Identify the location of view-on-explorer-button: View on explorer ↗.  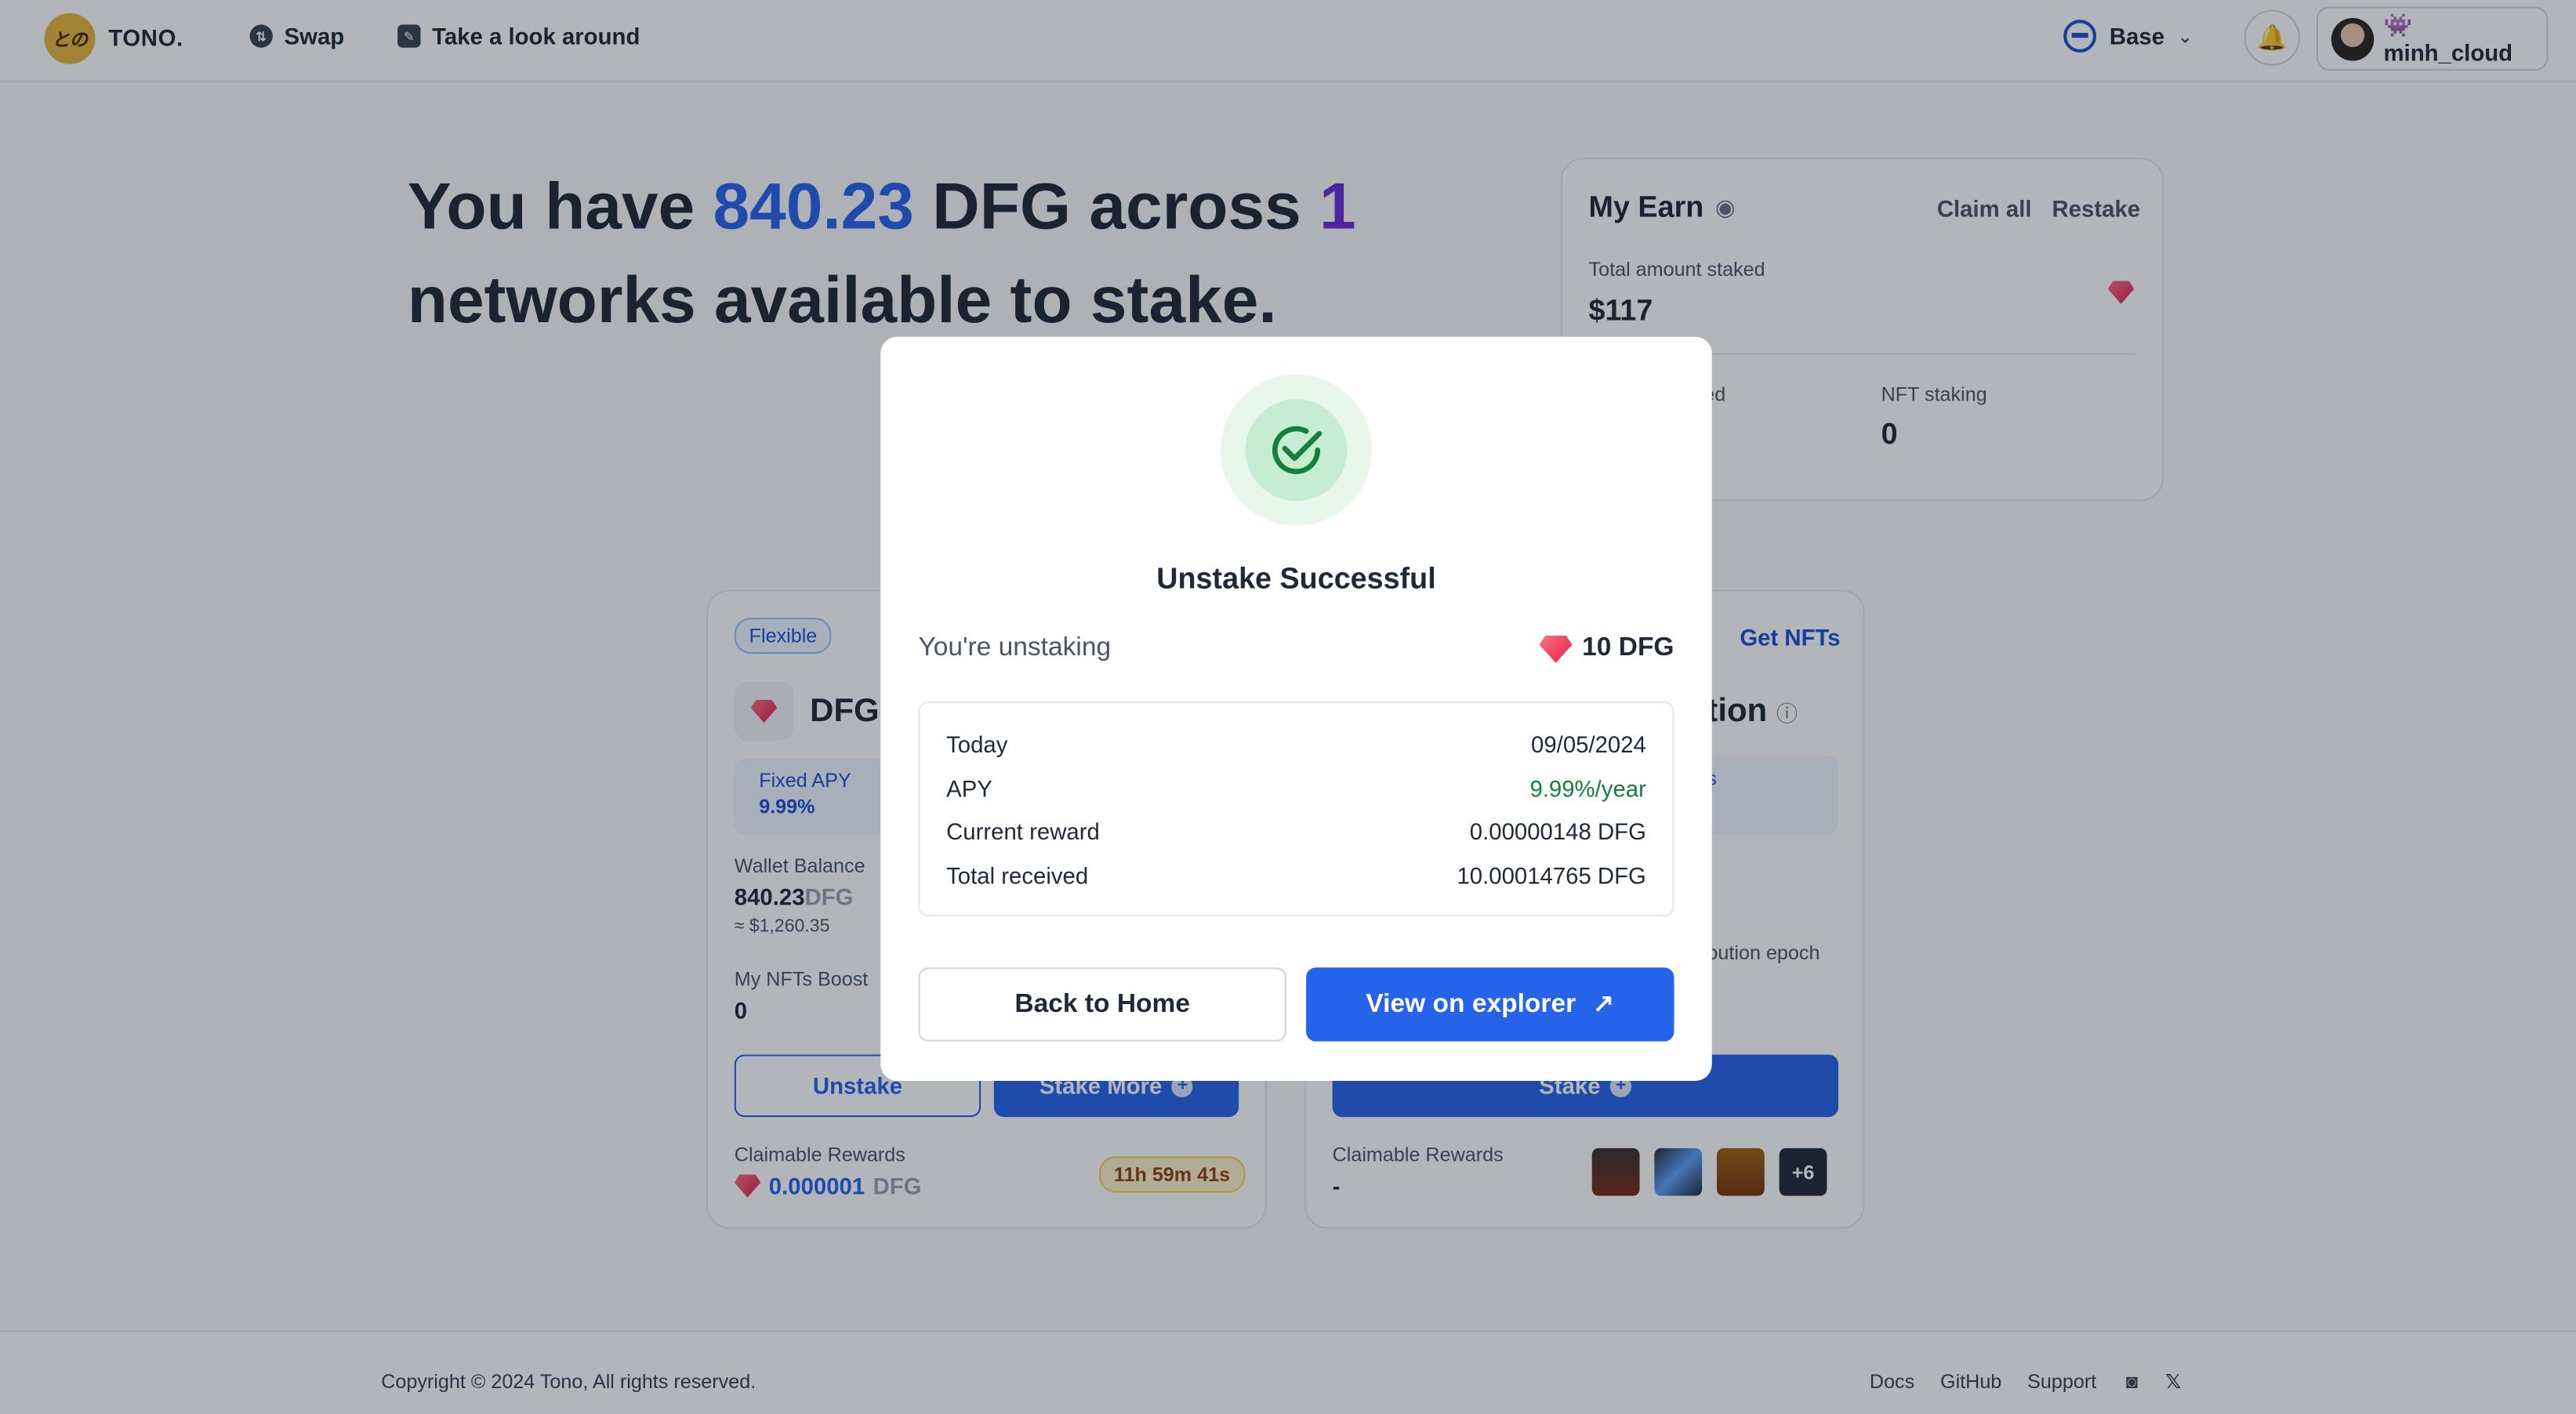
(1490, 1004).